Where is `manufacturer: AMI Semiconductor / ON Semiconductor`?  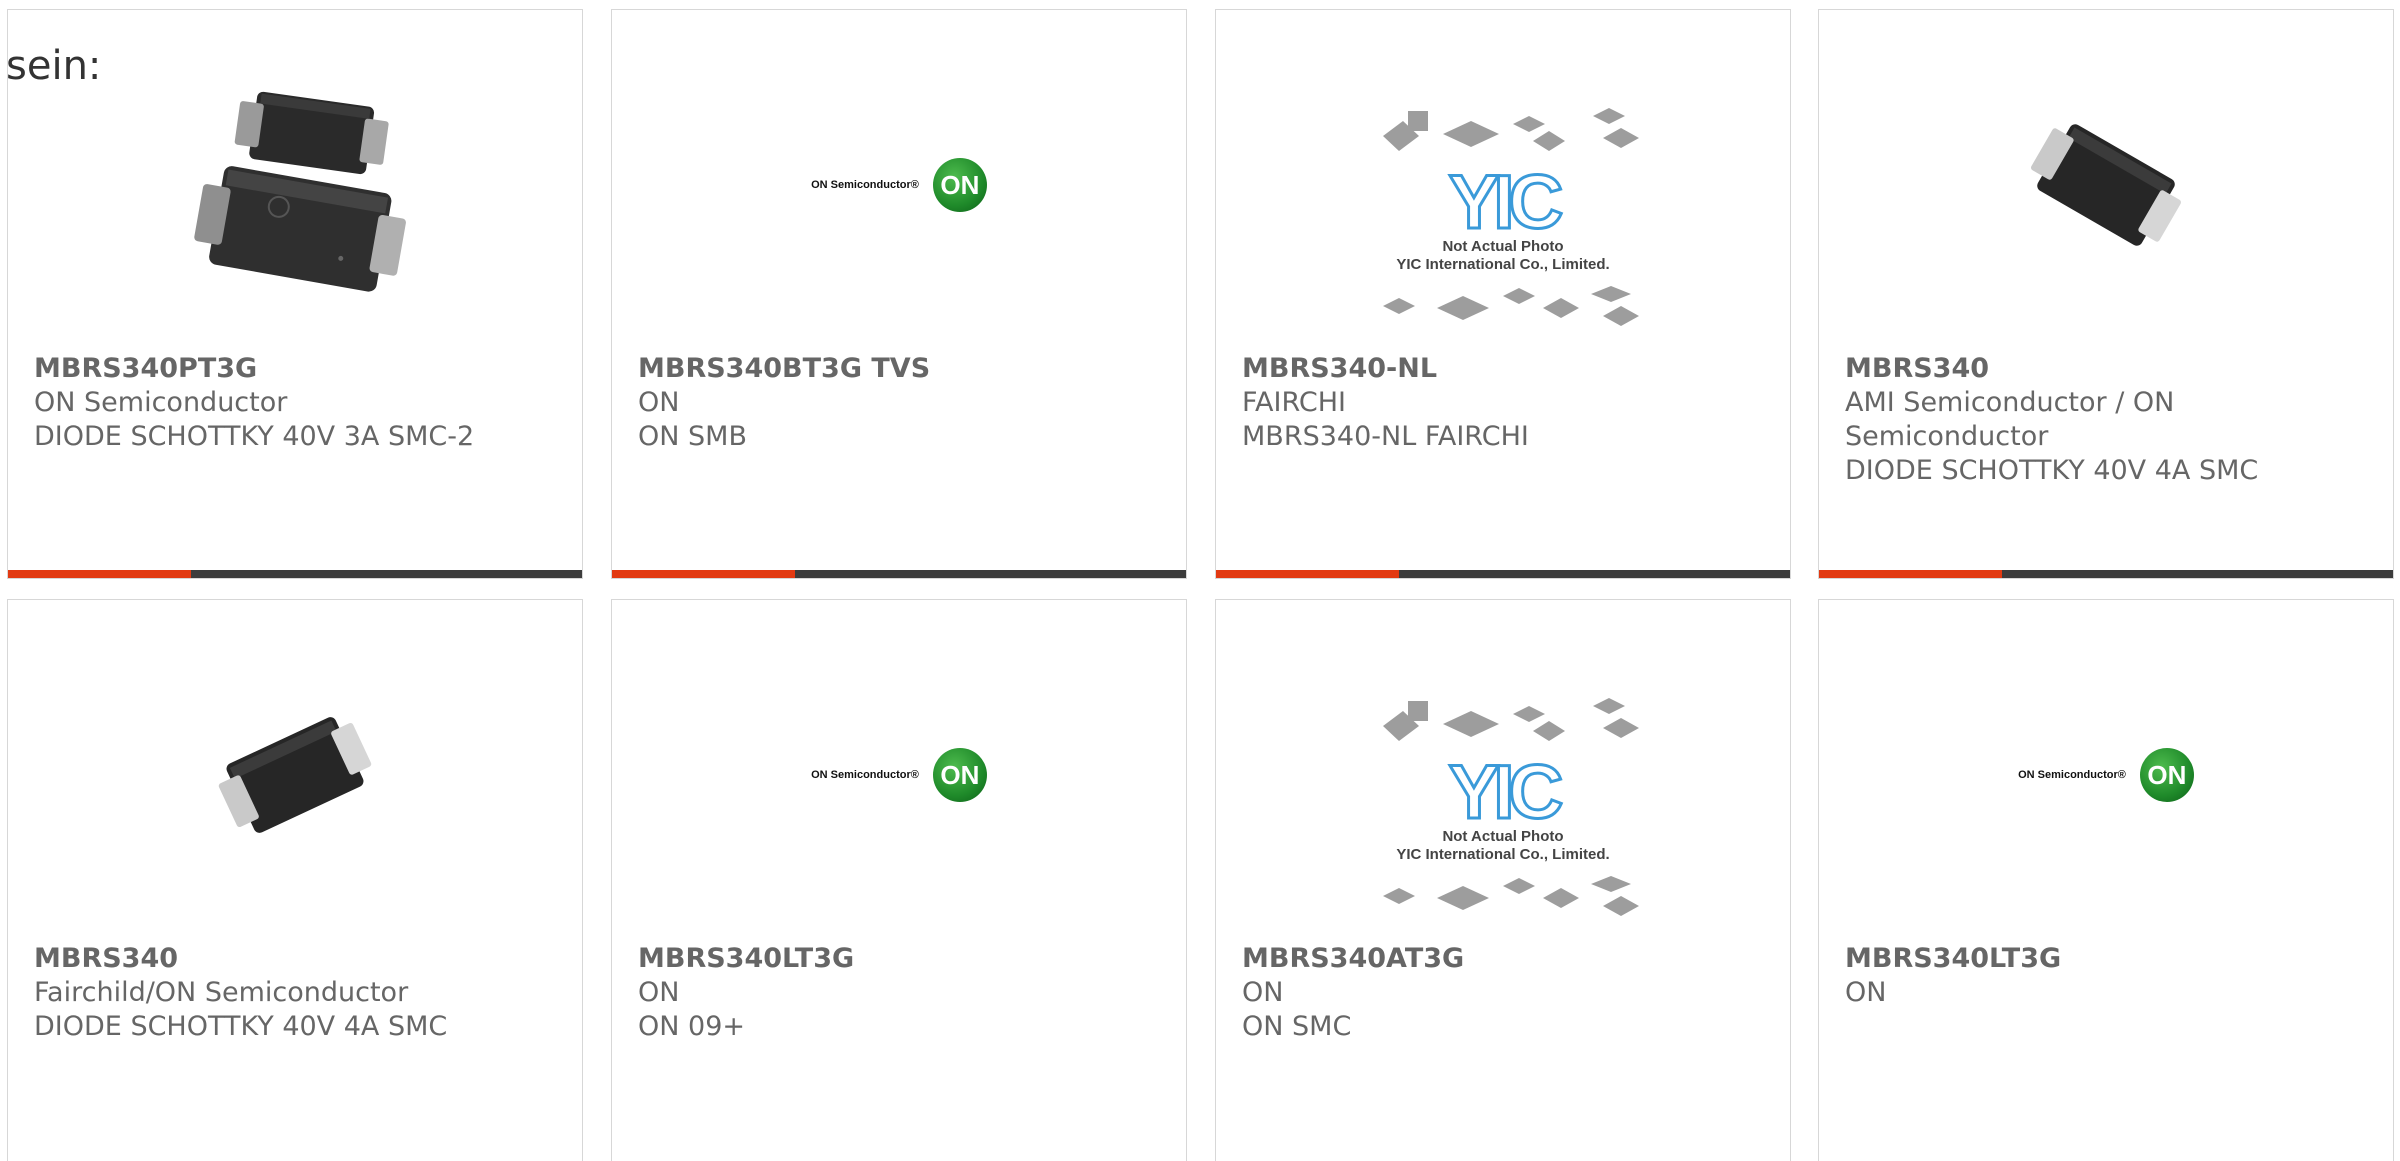
manufacturer: AMI Semiconductor / ON Semiconductor is located at coordinates (2010, 419).